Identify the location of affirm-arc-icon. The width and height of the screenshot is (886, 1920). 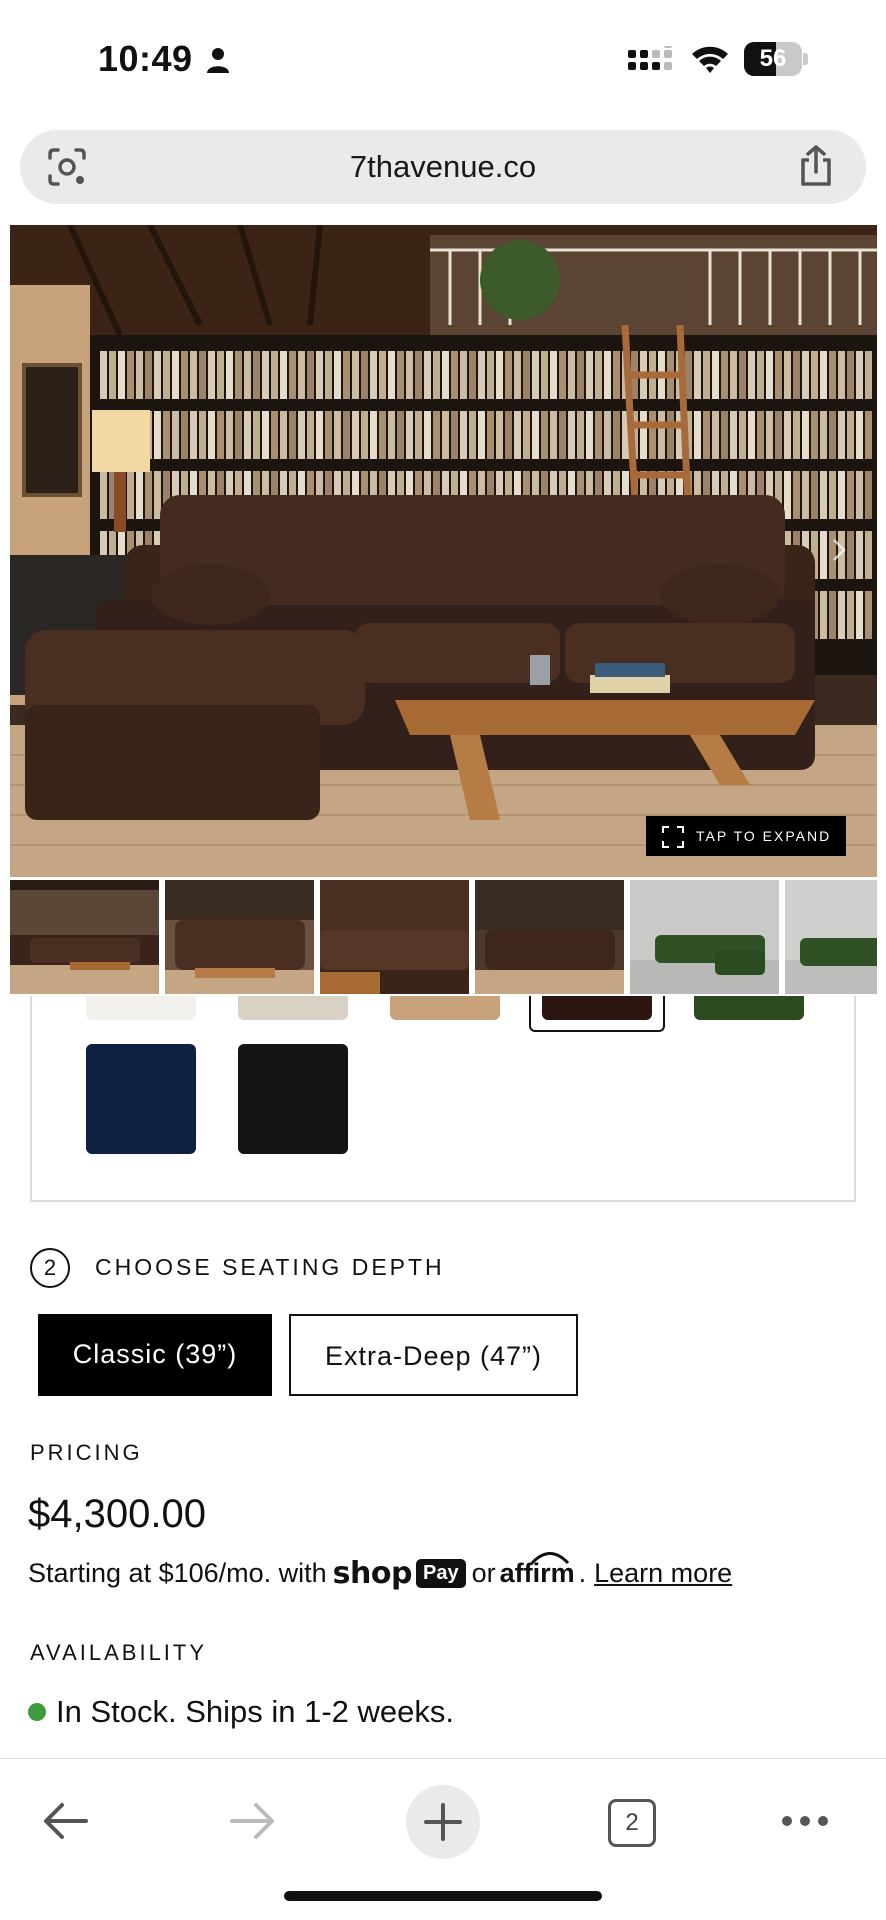
(549, 1558).